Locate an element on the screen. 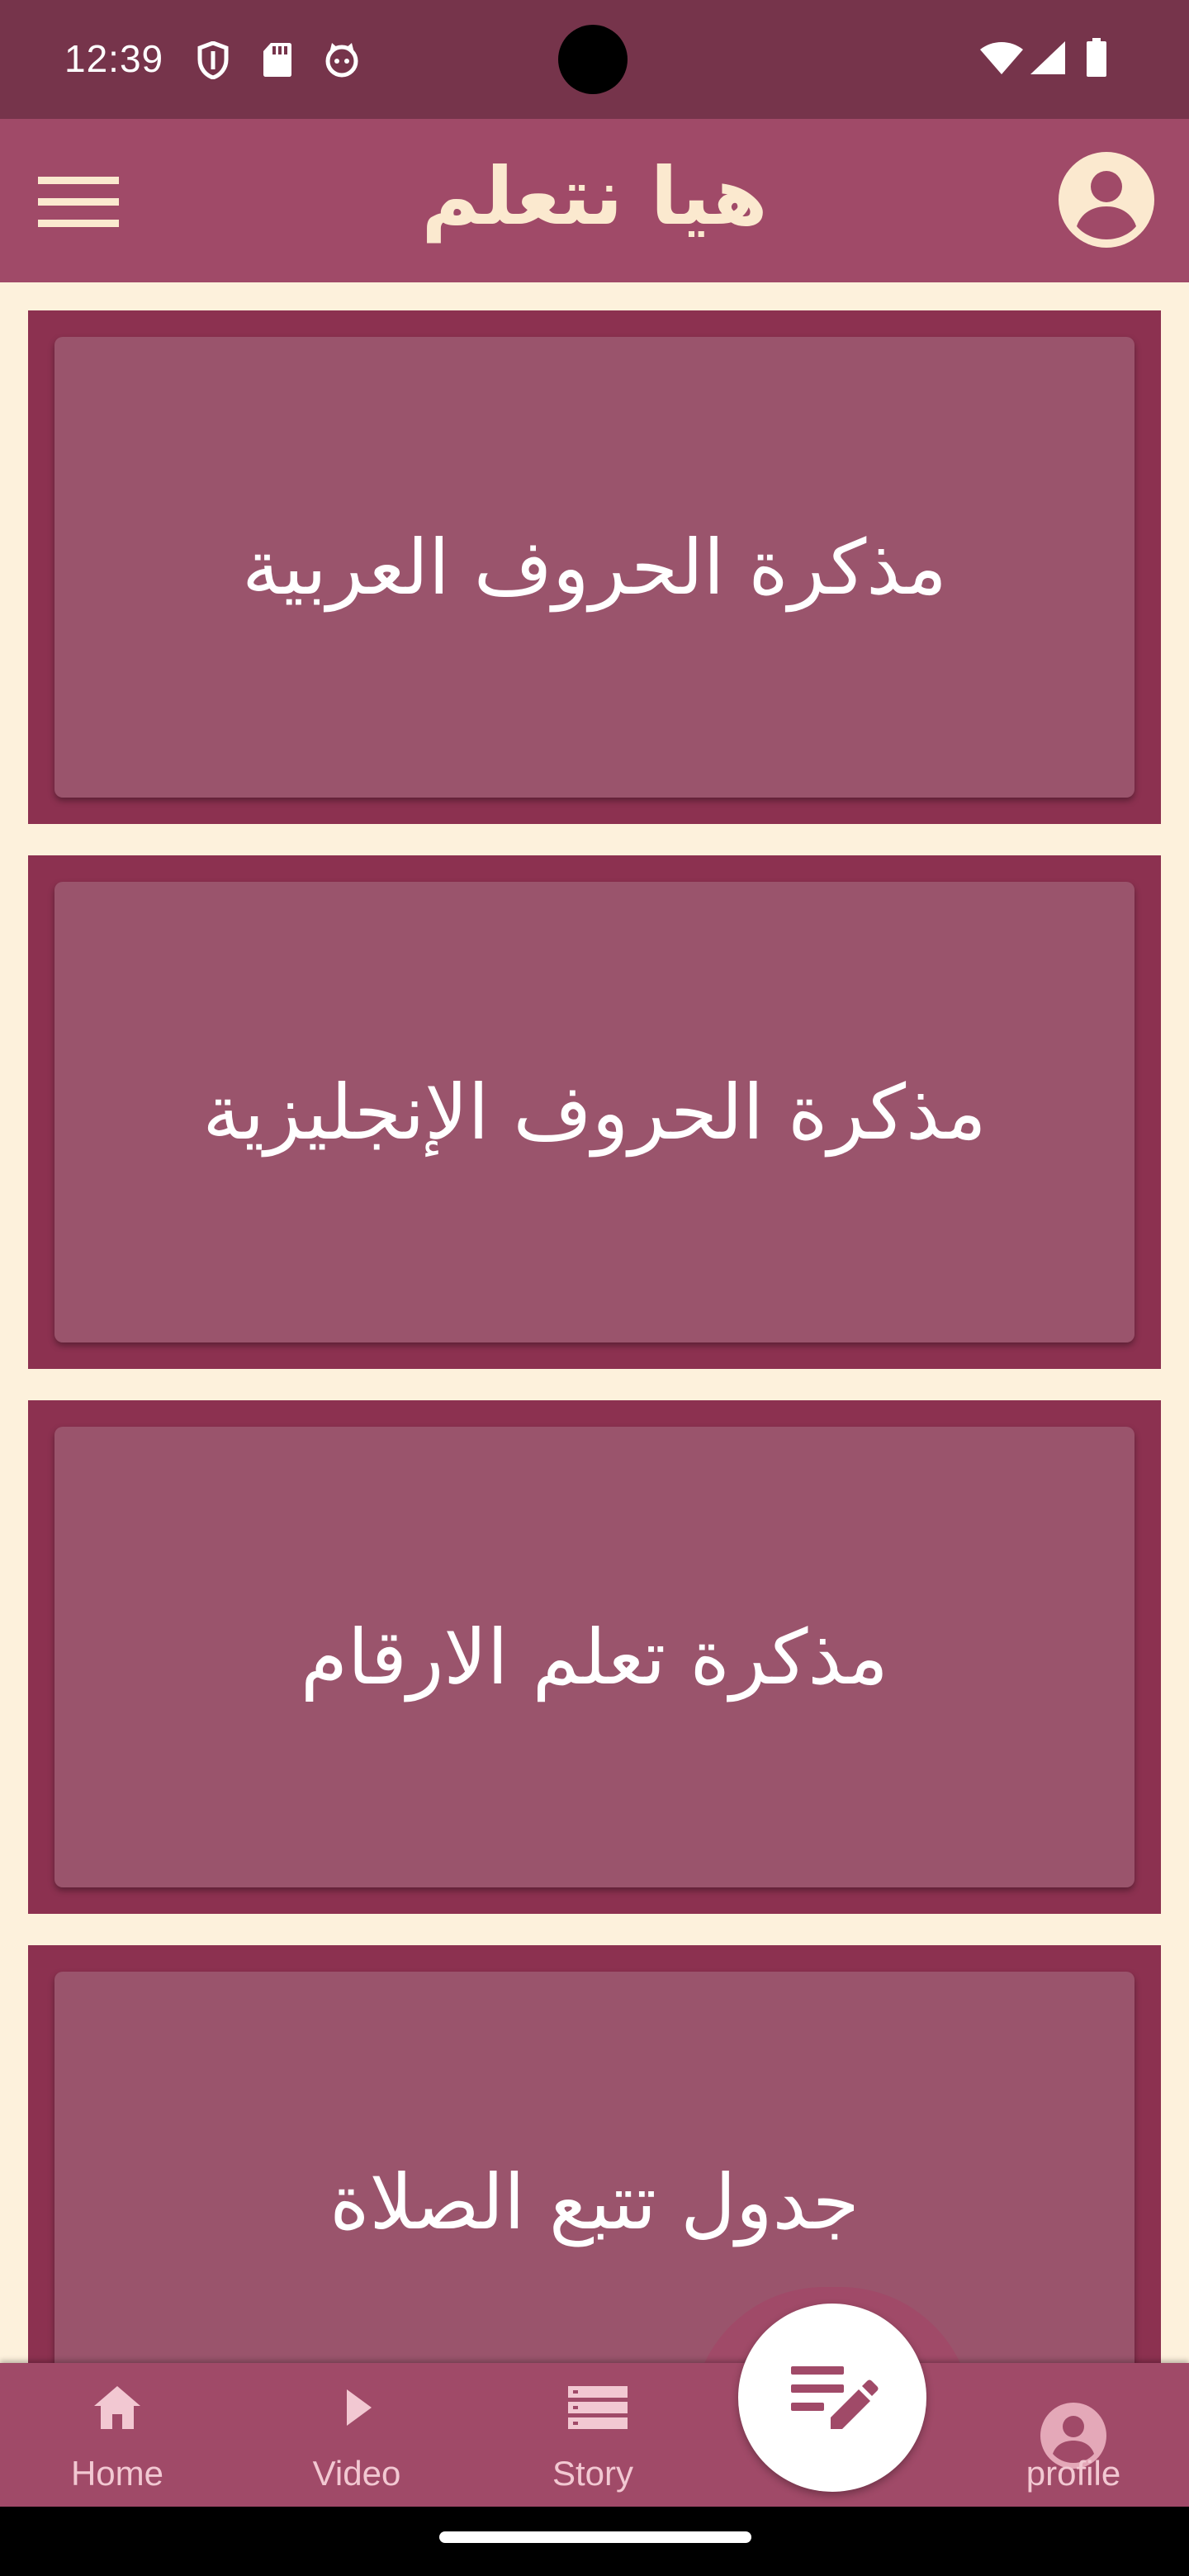 The image size is (1189, 2576). list-icon is located at coordinates (598, 2407).